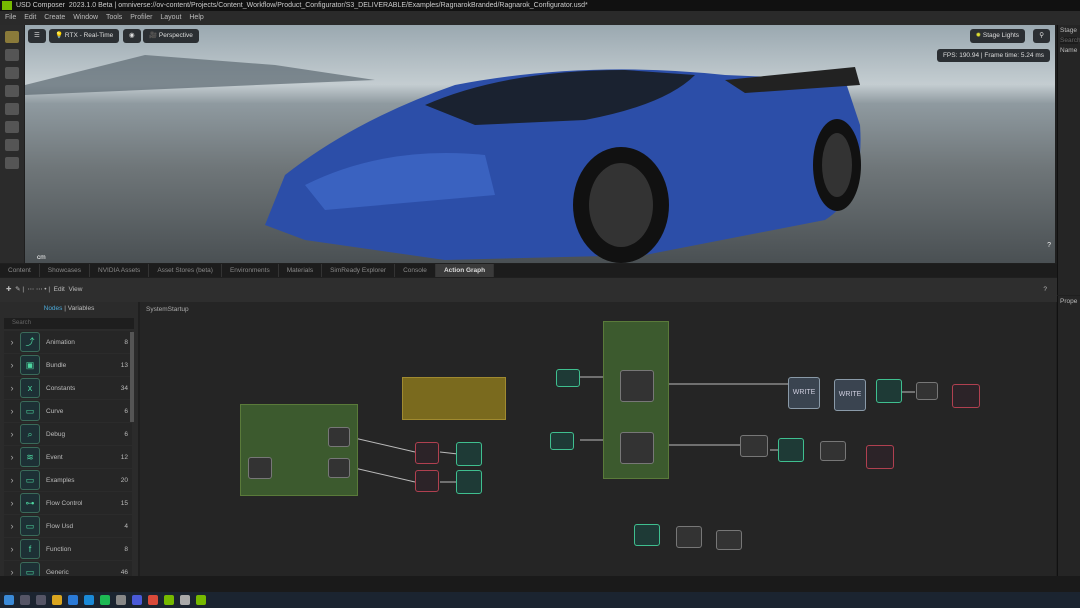 The height and width of the screenshot is (608, 1080). Describe the element at coordinates (132, 36) in the screenshot. I see `eye-button: ◉` at that location.